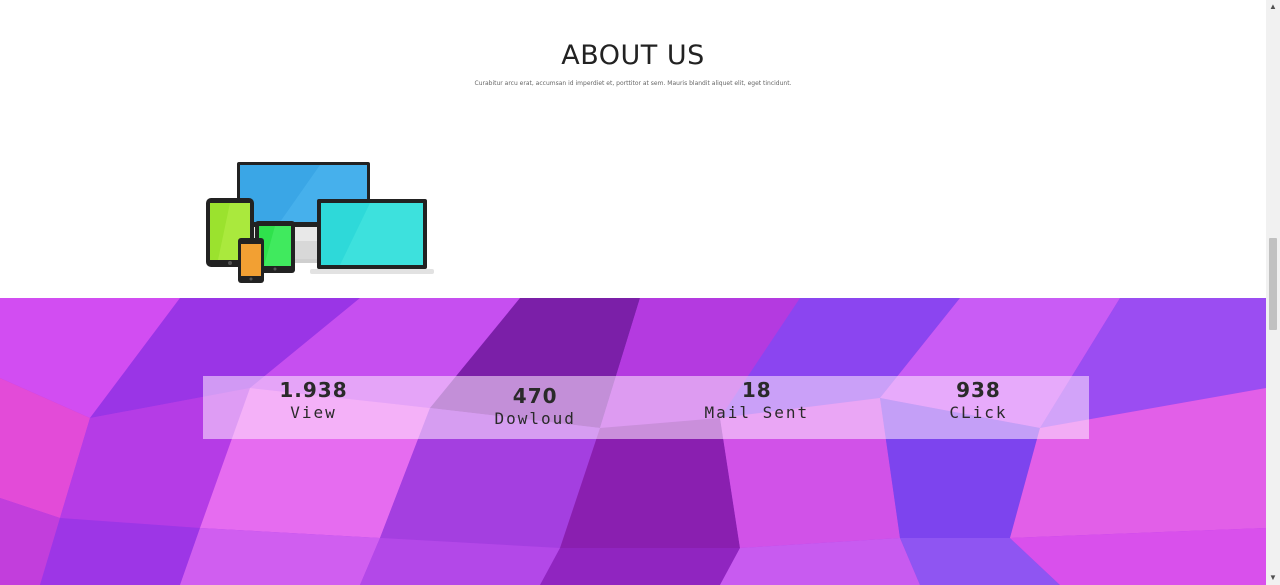  I want to click on stat-label: Dowloud, so click(535, 418).